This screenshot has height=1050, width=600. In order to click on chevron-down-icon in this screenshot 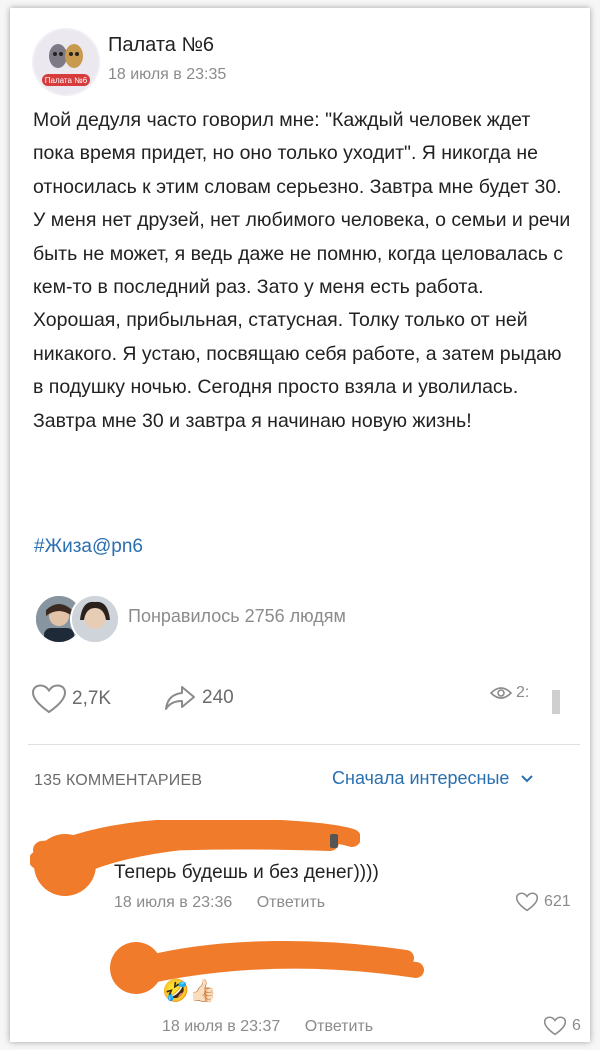, I will do `click(527, 778)`.